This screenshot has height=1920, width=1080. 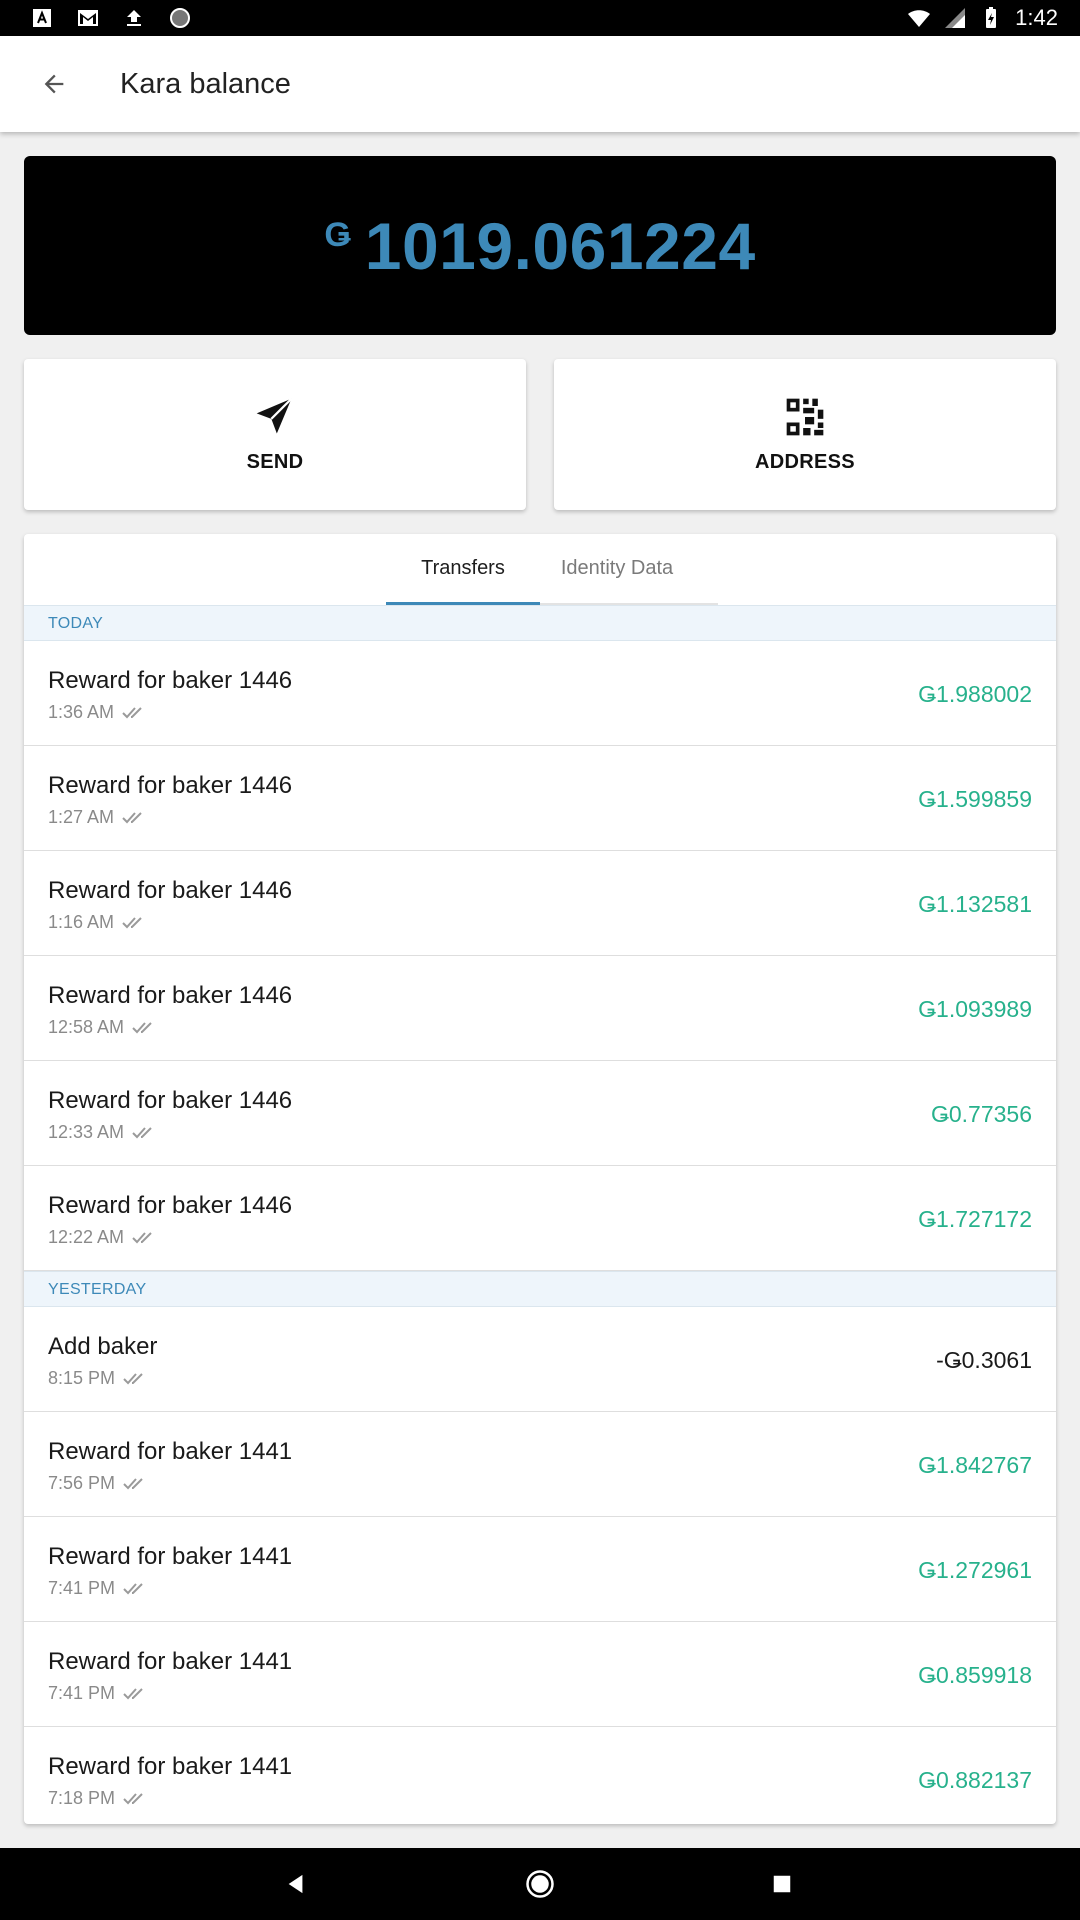 I want to click on transfer-time: 1:16 AM, so click(x=81, y=922).